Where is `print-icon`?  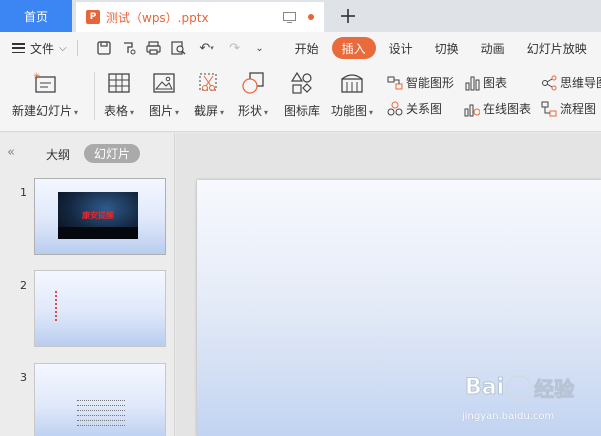 print-icon is located at coordinates (154, 48).